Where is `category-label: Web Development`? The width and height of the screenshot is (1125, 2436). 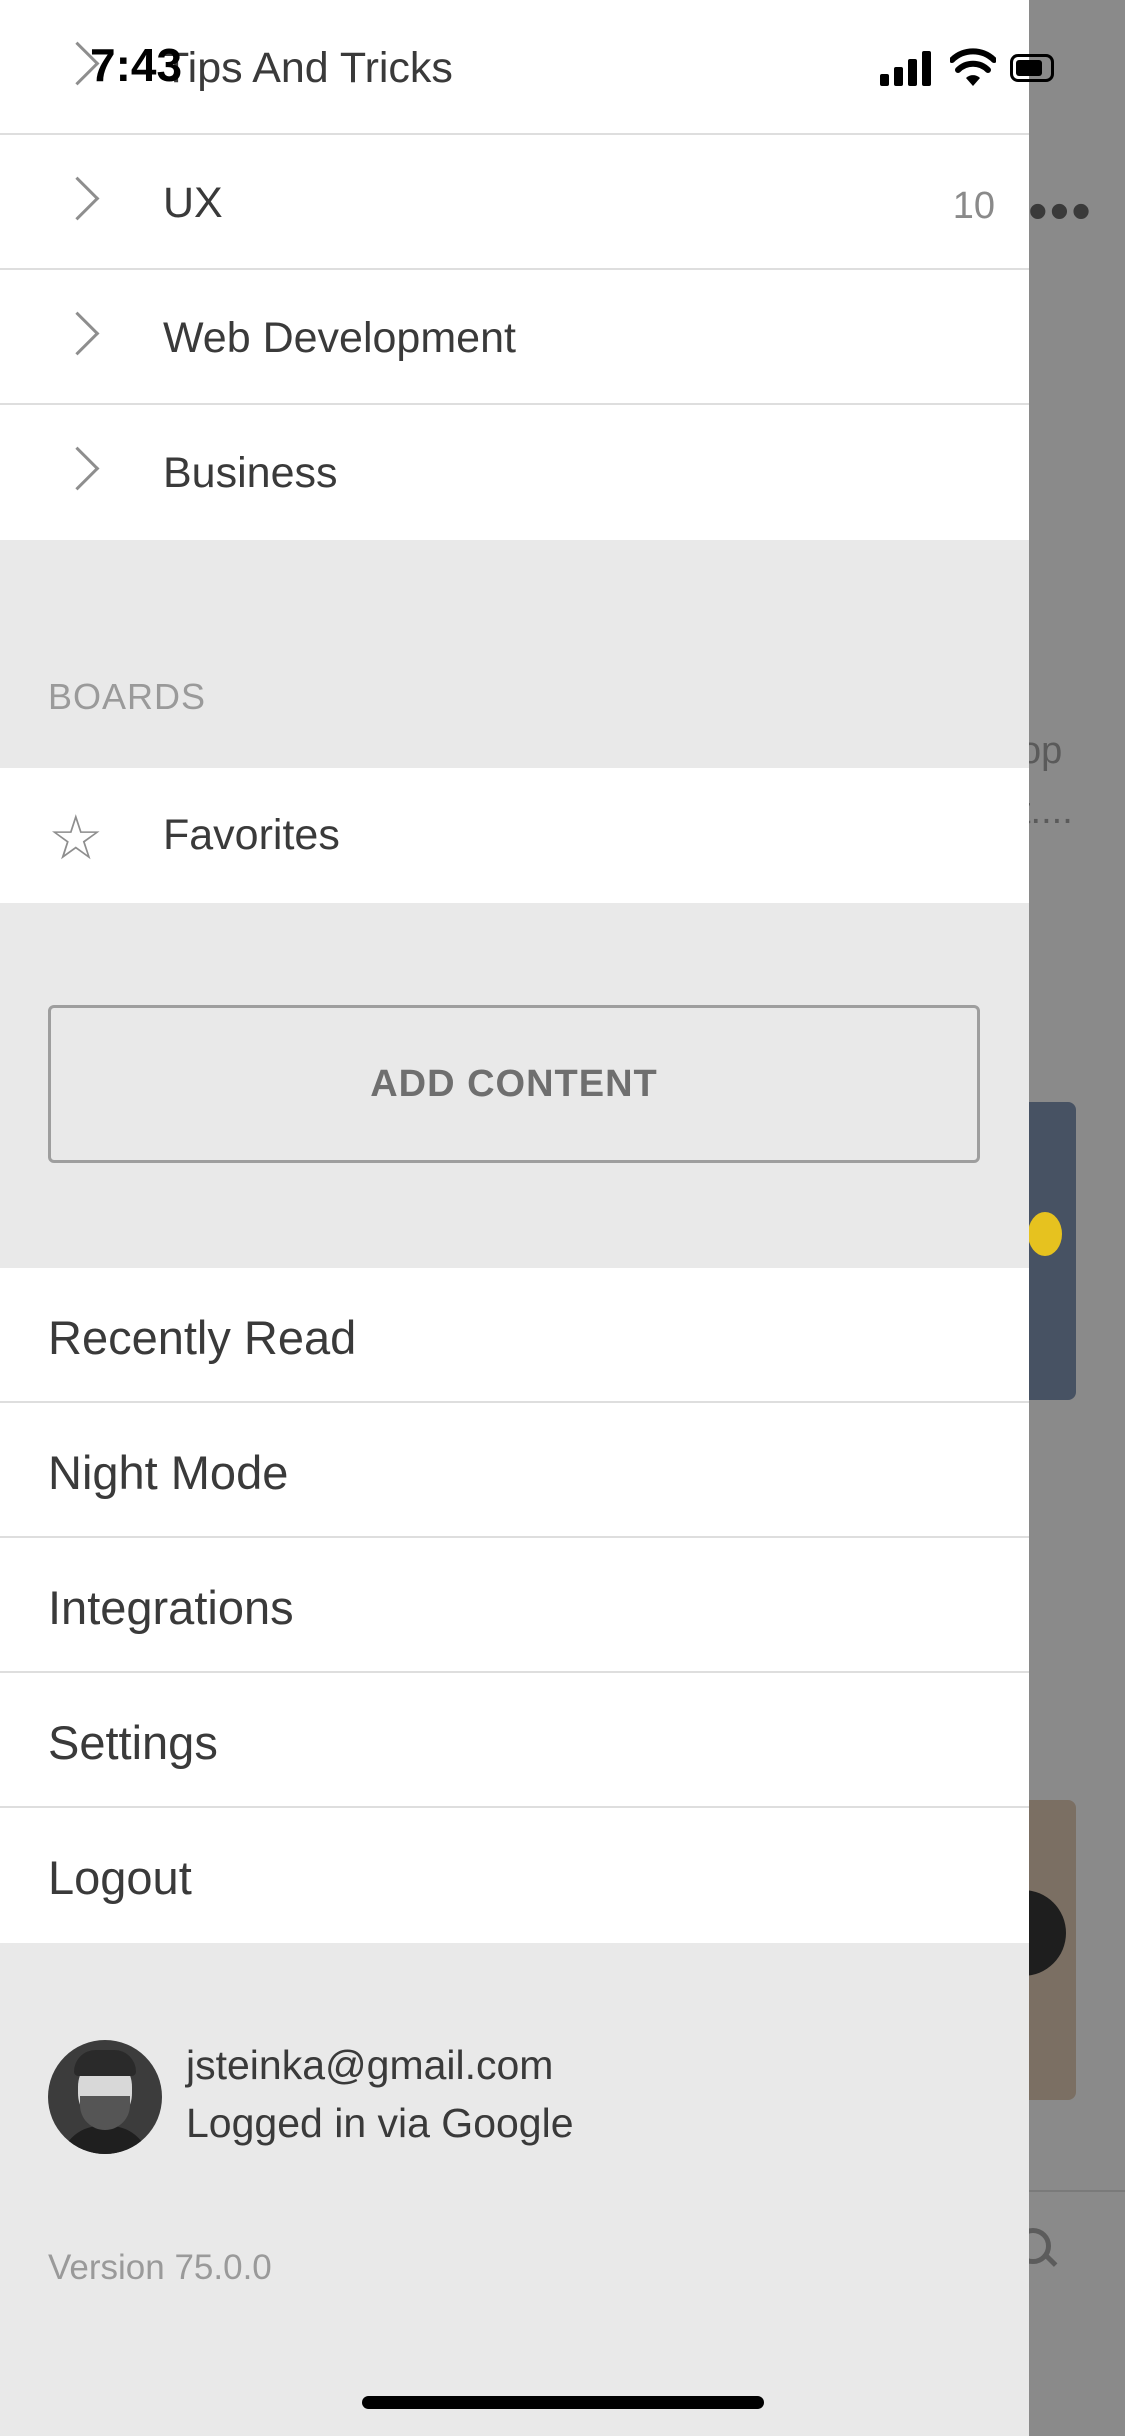
category-label: Web Development is located at coordinates (339, 338).